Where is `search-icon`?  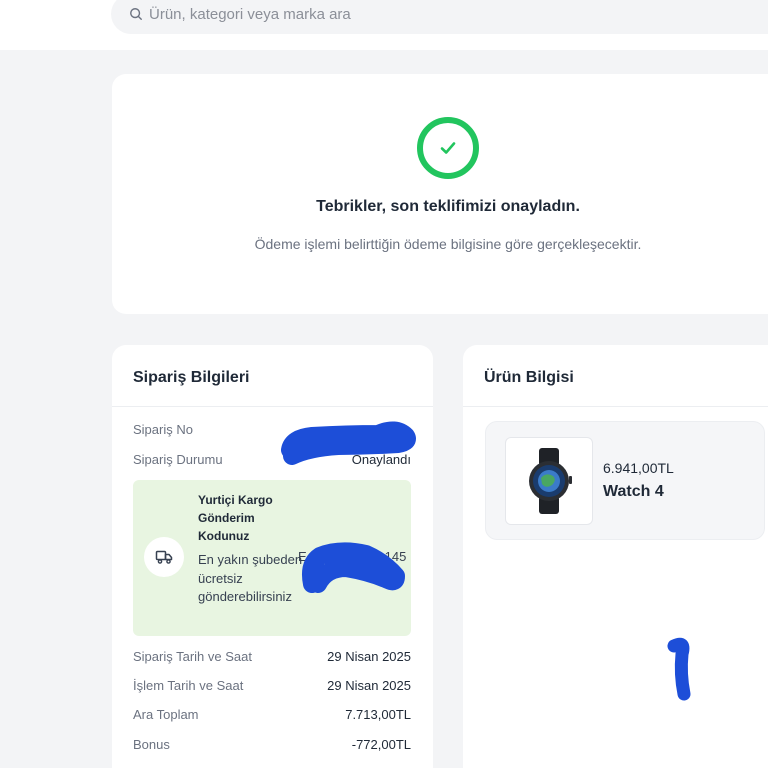 search-icon is located at coordinates (136, 14).